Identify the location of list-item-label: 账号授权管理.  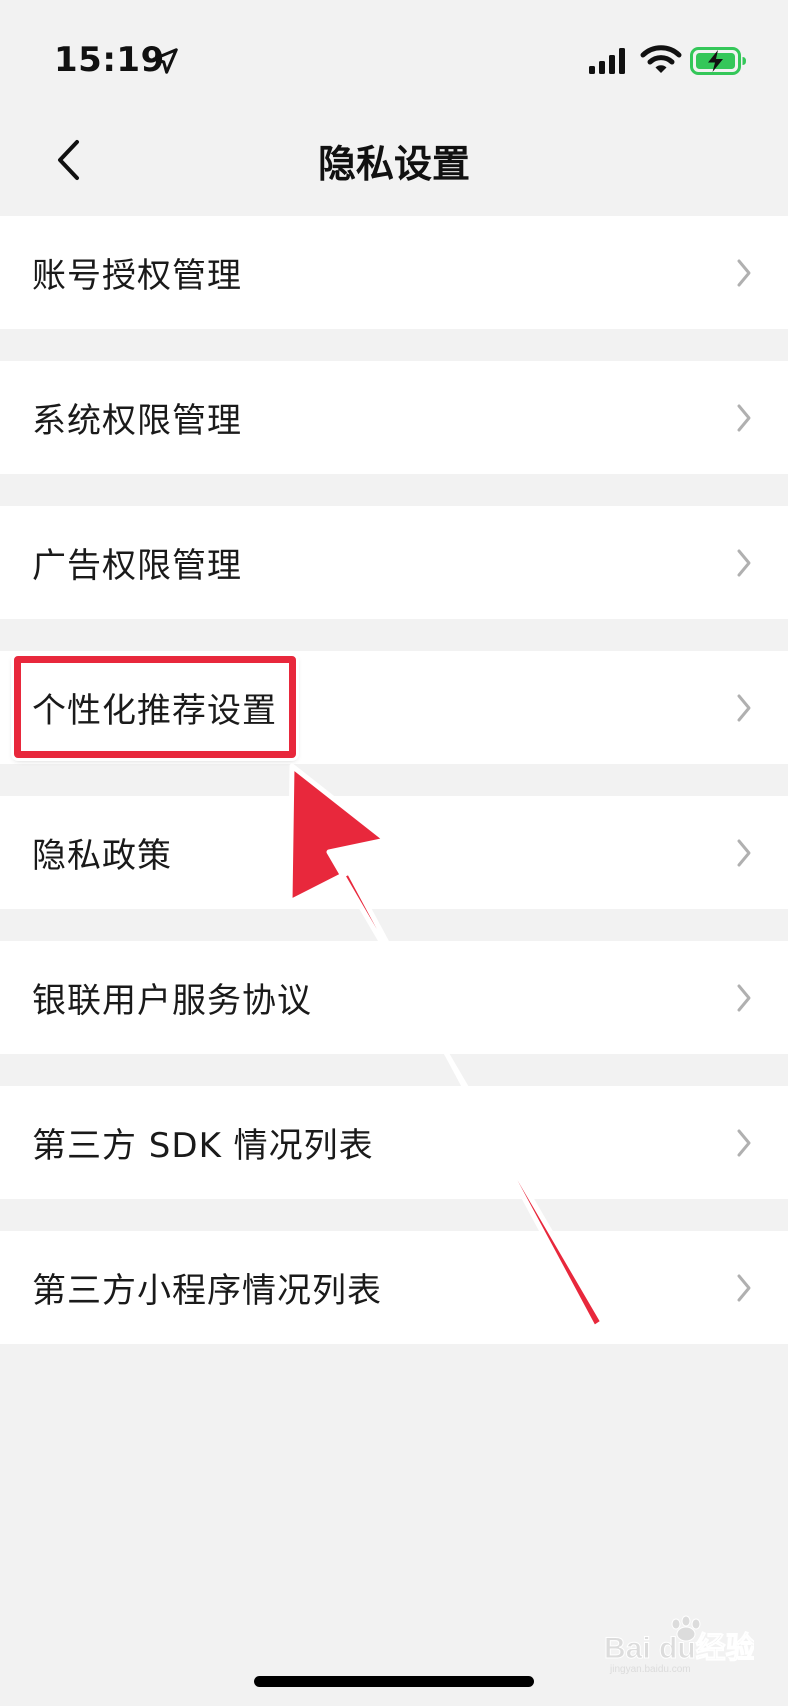
(137, 276).